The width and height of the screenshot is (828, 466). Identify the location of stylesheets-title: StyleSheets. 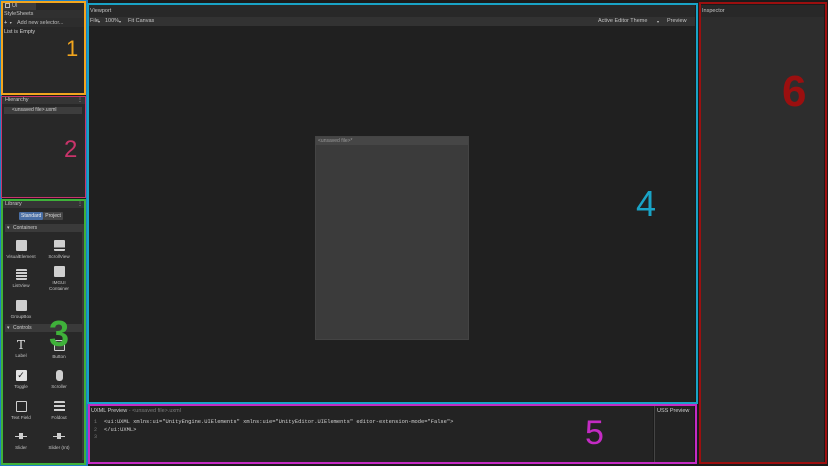
(19, 14).